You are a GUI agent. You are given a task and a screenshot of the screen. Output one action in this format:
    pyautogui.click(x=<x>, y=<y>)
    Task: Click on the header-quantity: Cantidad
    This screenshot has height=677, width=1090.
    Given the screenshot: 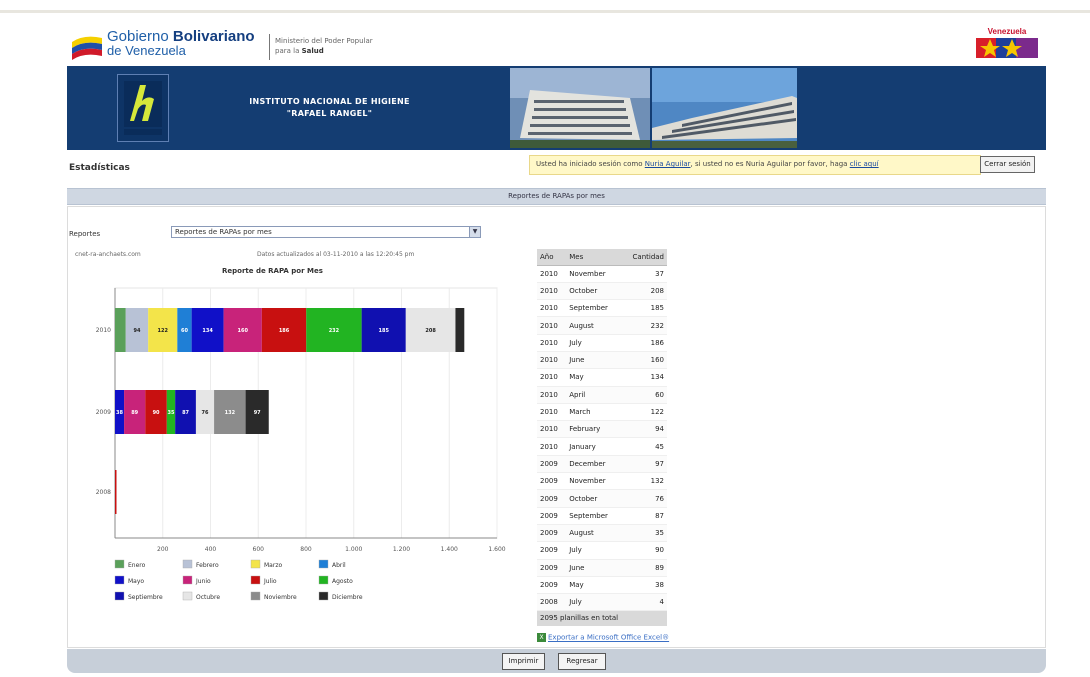 What is the action you would take?
    pyautogui.click(x=644, y=257)
    